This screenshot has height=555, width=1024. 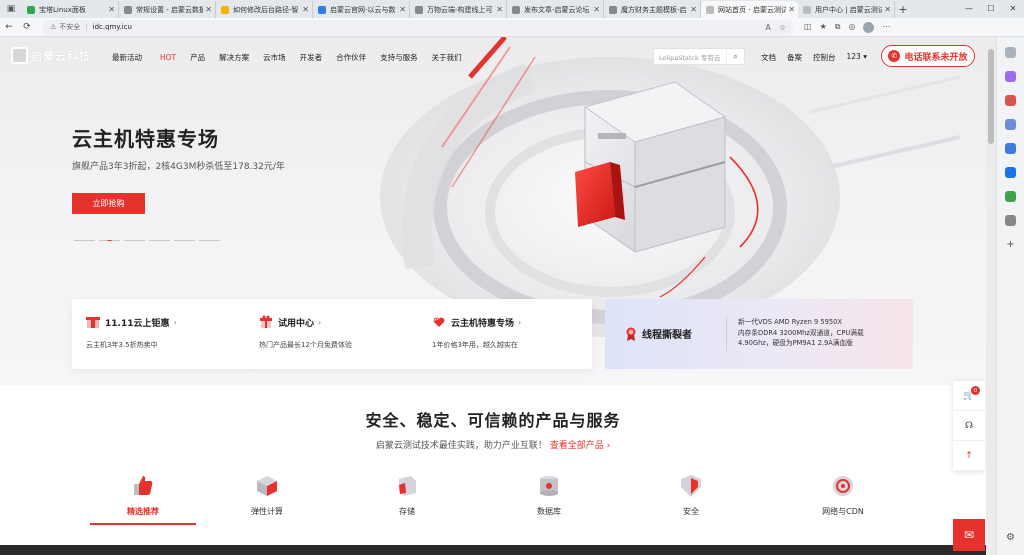 I want to click on minimize-icon: —, so click(x=969, y=9).